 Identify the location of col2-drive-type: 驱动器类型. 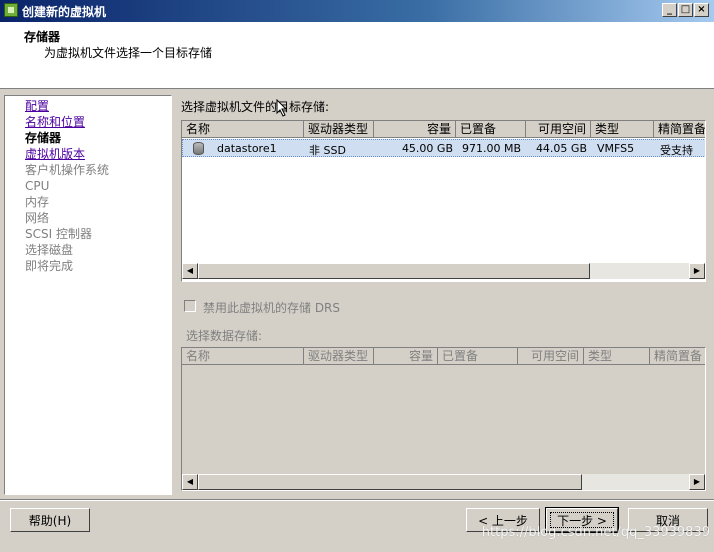
(339, 356).